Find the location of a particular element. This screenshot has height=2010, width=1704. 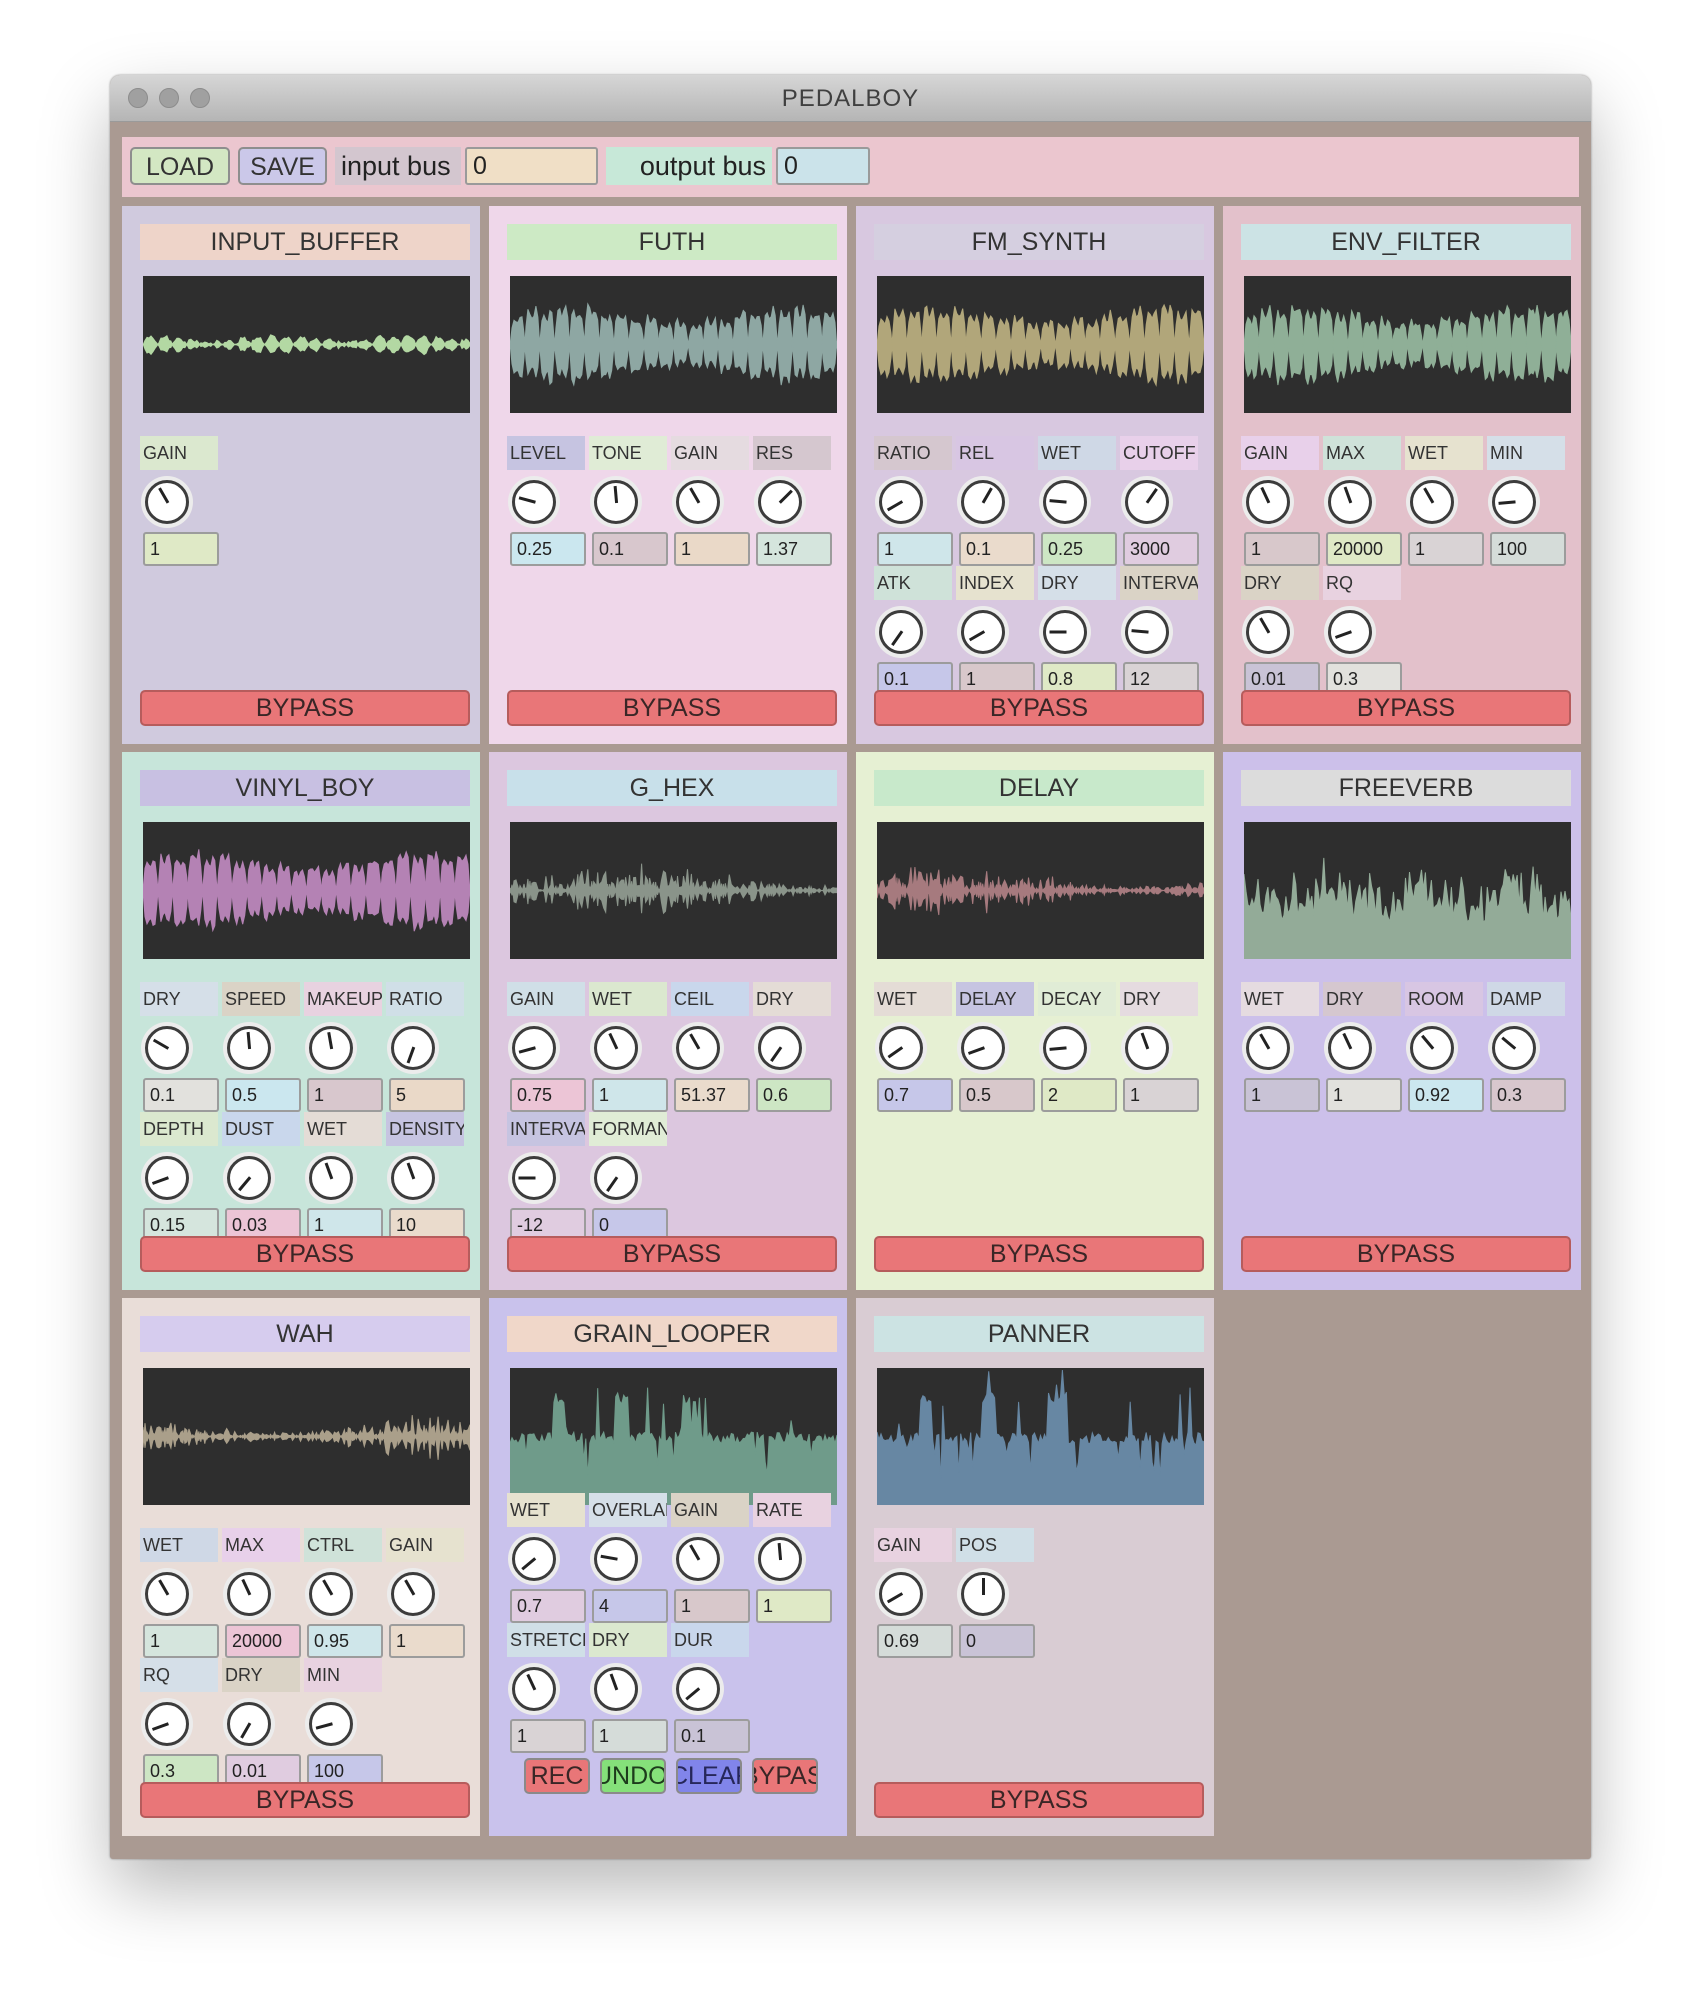

output-bus-field: 0 is located at coordinates (823, 166).